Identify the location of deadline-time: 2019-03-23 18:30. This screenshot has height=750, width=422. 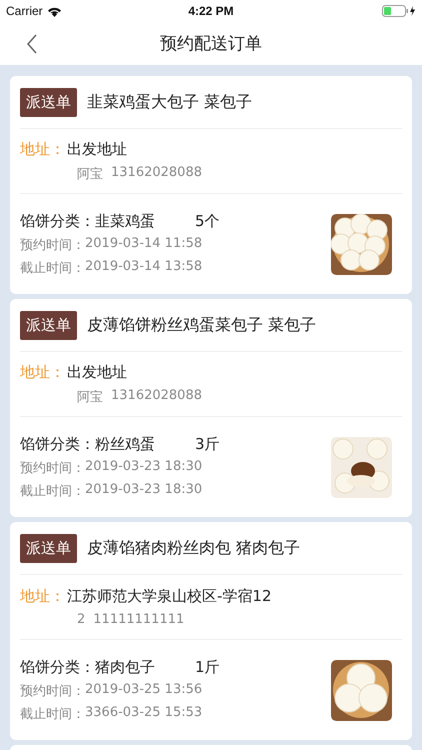
(143, 490).